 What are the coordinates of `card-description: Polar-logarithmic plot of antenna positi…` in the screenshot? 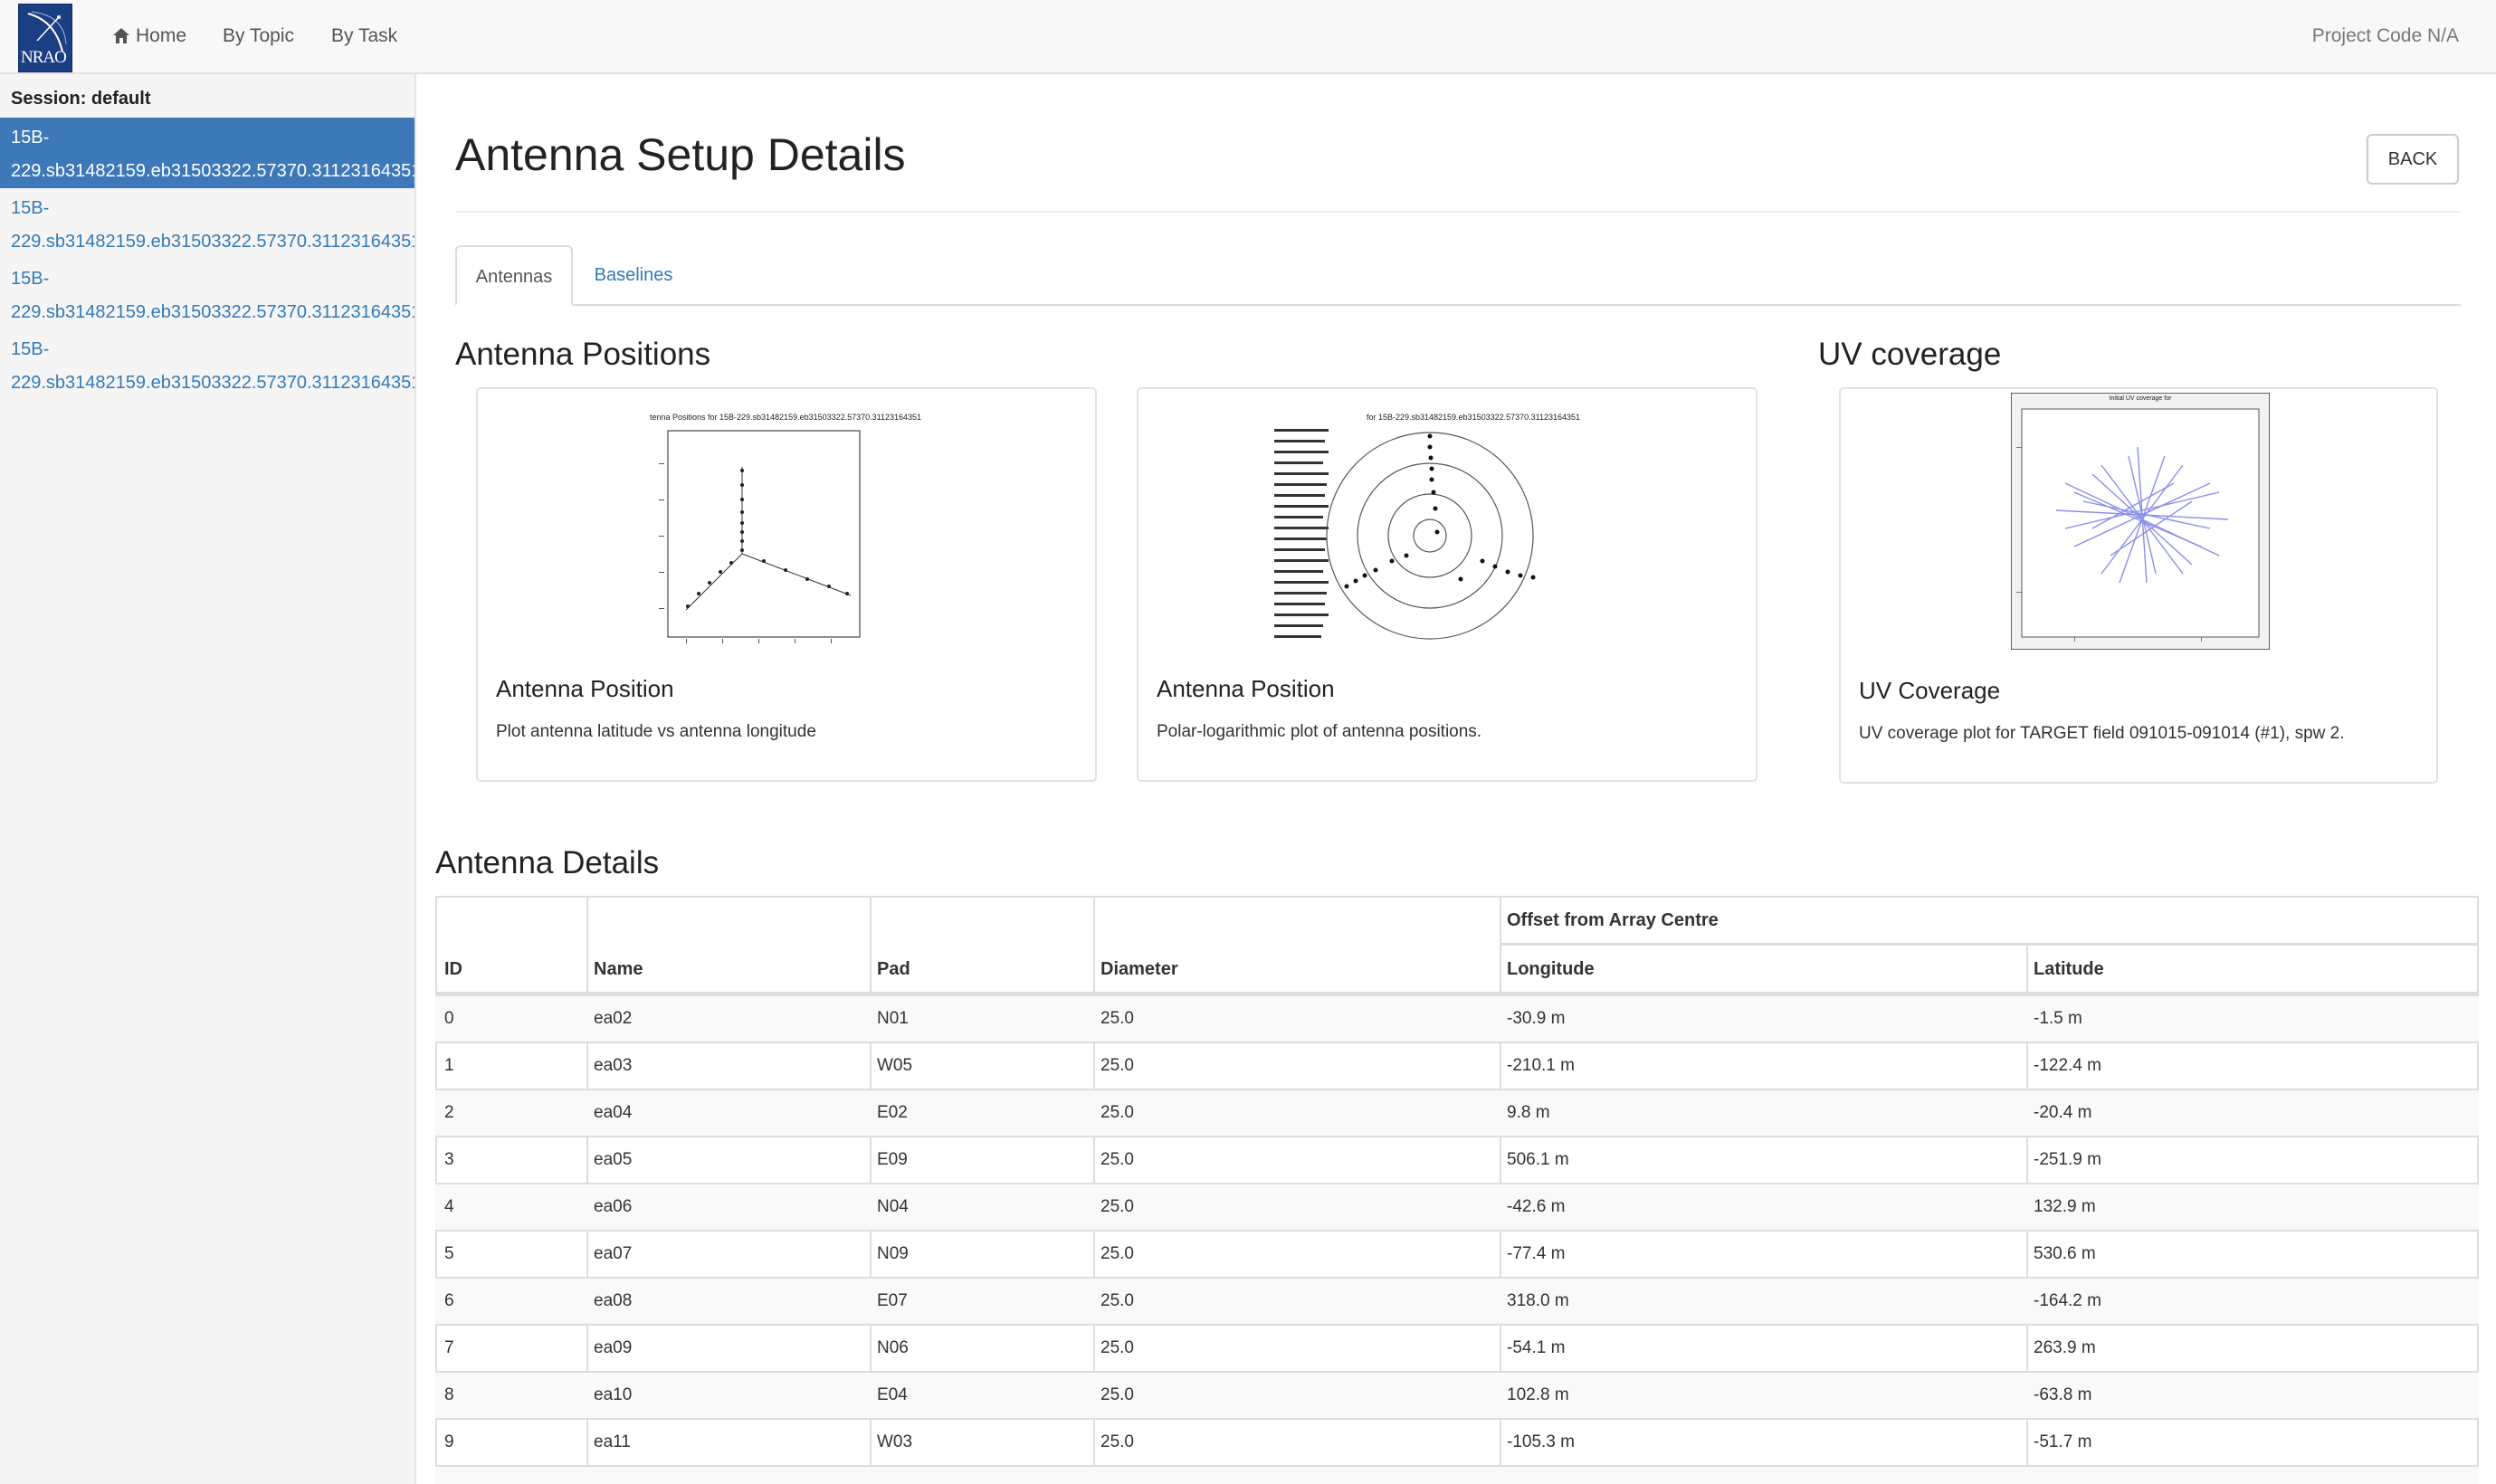 It's located at (1319, 731).